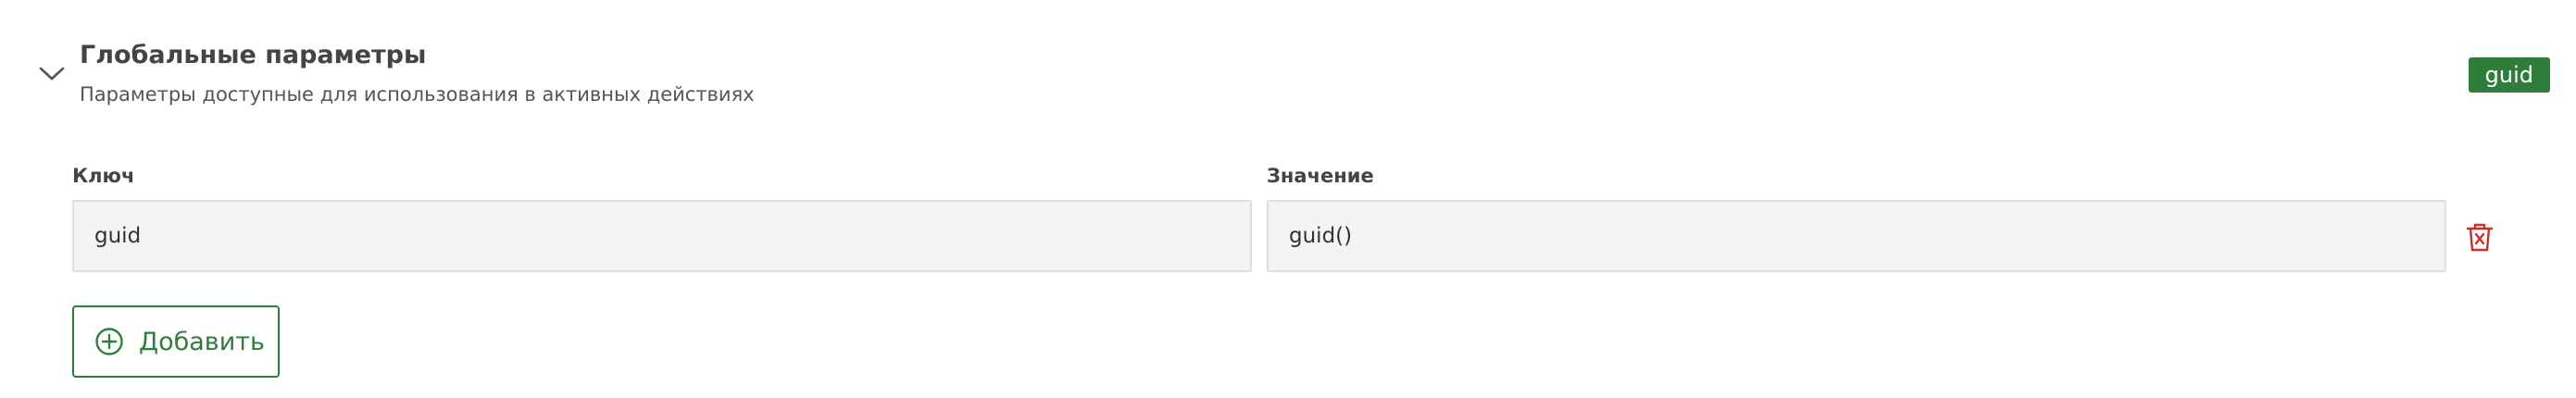 Image resolution: width=2576 pixels, height=398 pixels. I want to click on plus-circle-icon, so click(109, 341).